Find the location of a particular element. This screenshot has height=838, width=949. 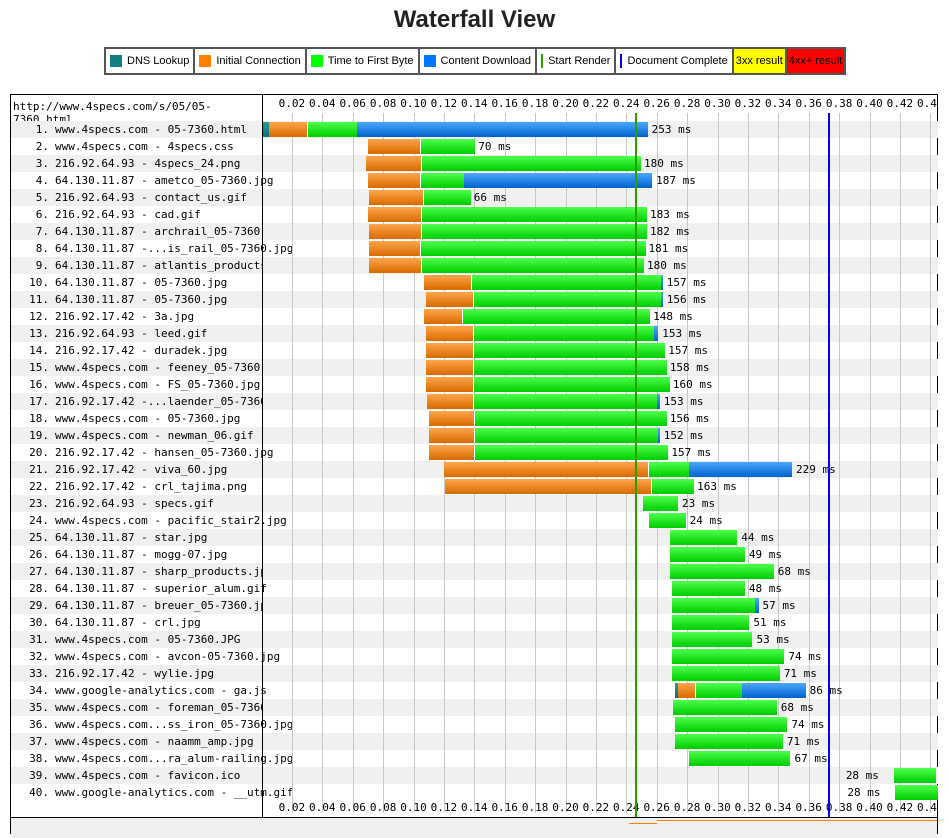

x-tick-label-top: 0.22 is located at coordinates (596, 103).